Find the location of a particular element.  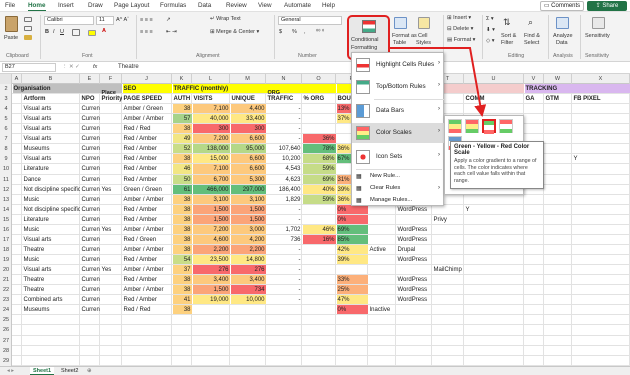

cell-visits: 466,000 is located at coordinates (211, 189).